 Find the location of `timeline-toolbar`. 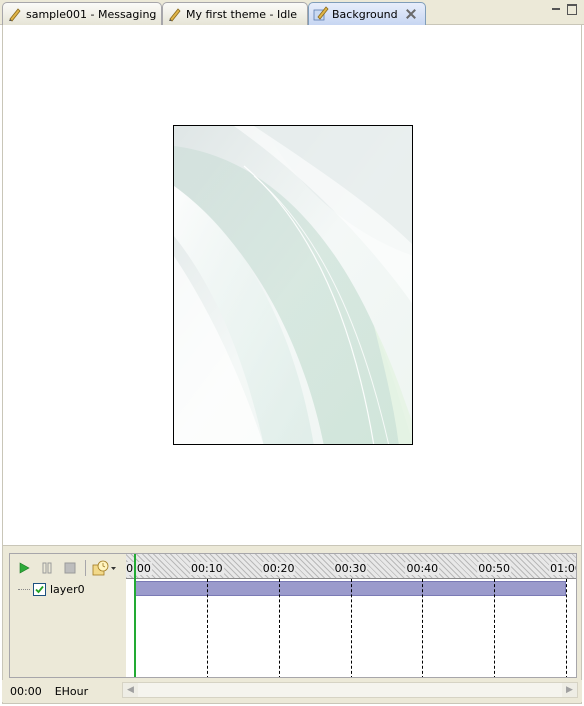

timeline-toolbar is located at coordinates (68, 568).